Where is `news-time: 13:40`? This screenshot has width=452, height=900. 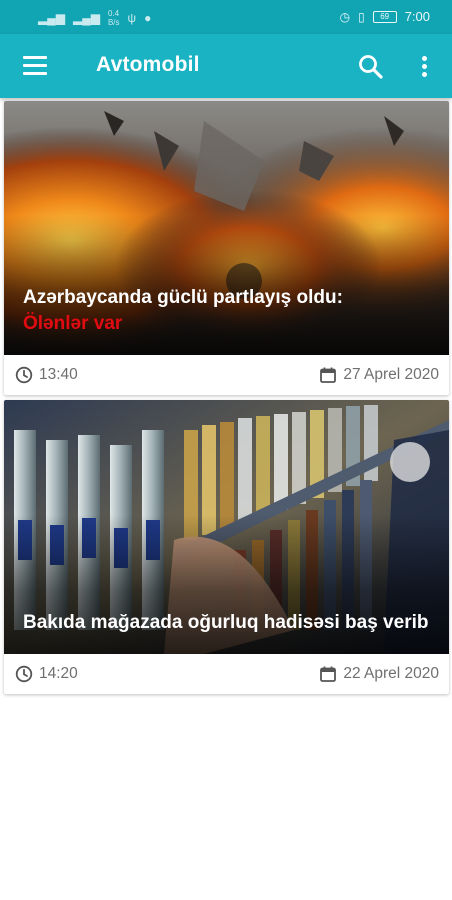 news-time: 13:40 is located at coordinates (46, 375).